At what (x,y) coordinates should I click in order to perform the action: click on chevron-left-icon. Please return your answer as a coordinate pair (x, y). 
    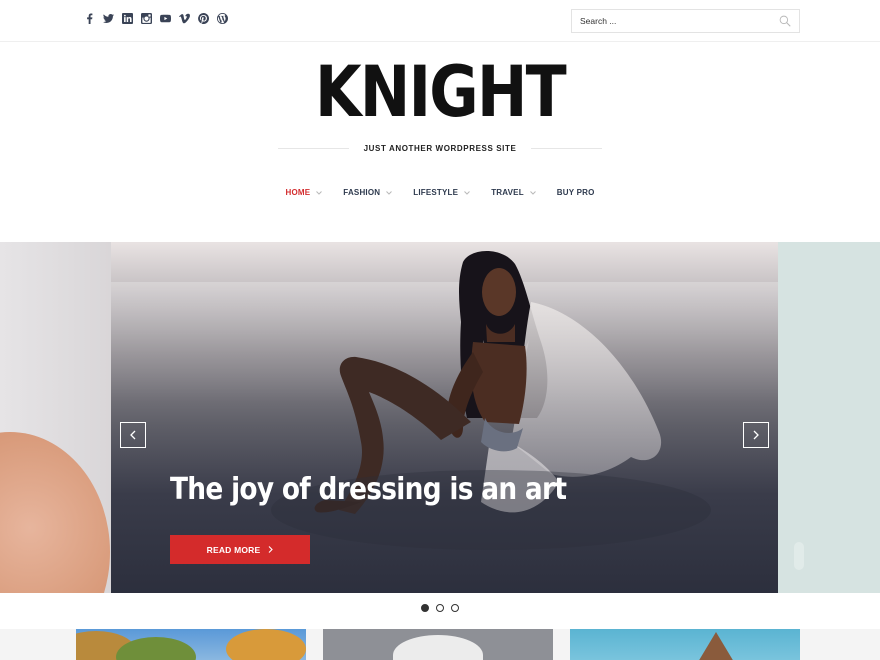
    Looking at the image, I should click on (133, 435).